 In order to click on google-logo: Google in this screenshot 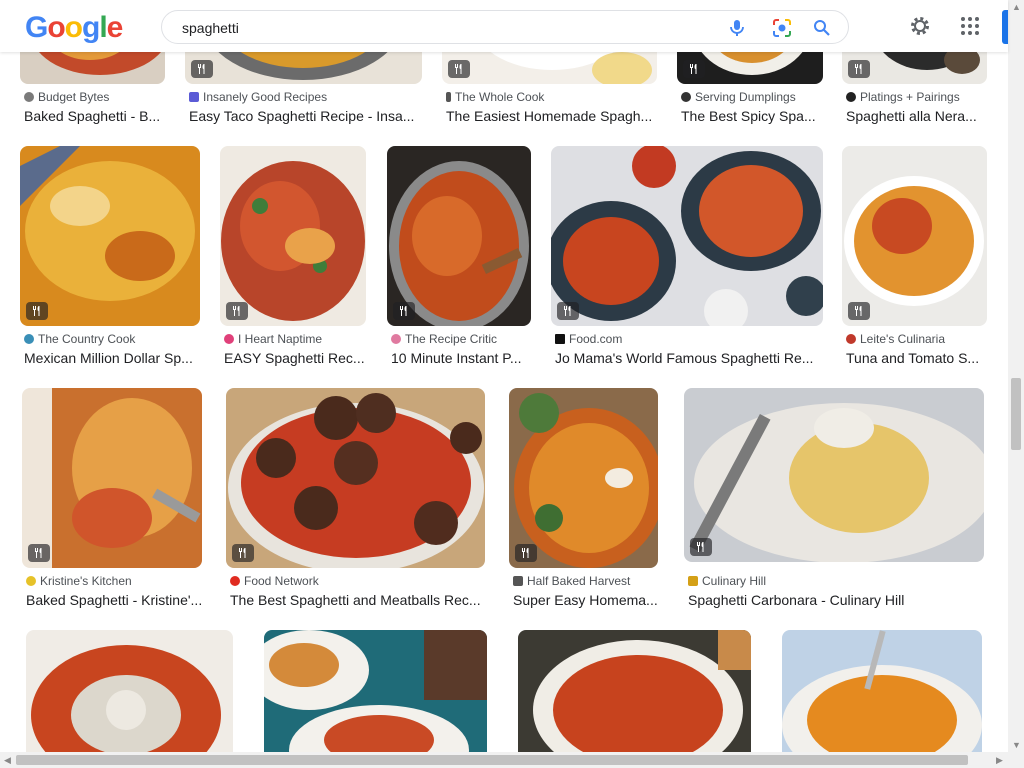, I will do `click(74, 28)`.